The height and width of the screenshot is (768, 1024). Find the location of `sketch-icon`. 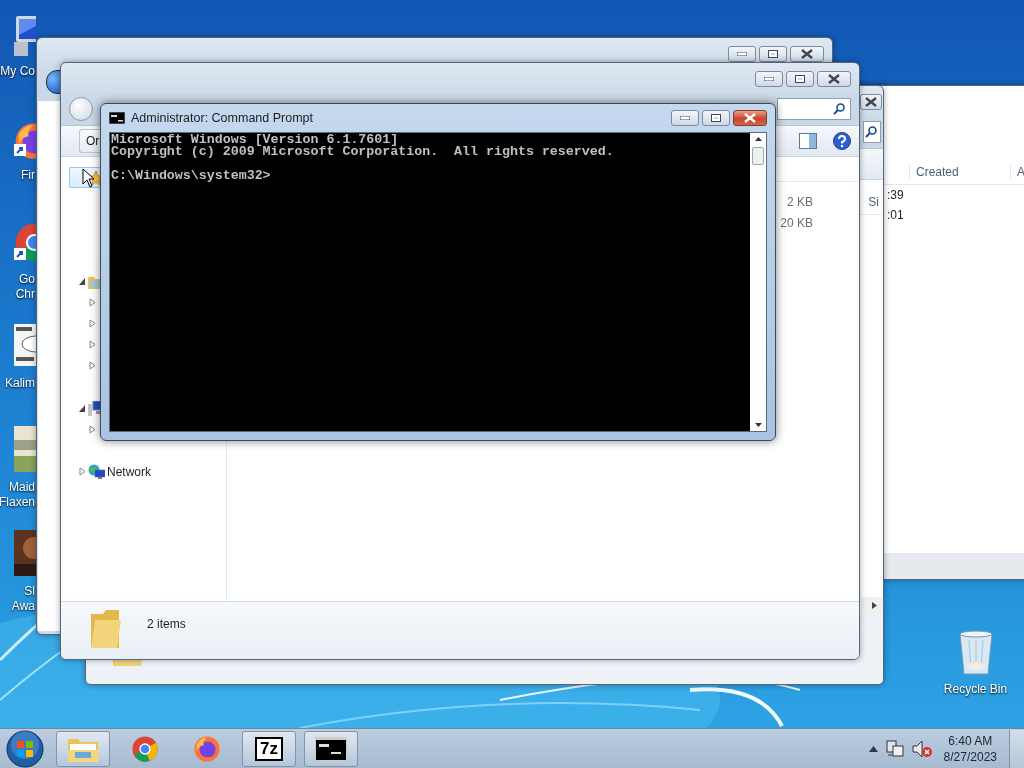

sketch-icon is located at coordinates (25, 345).